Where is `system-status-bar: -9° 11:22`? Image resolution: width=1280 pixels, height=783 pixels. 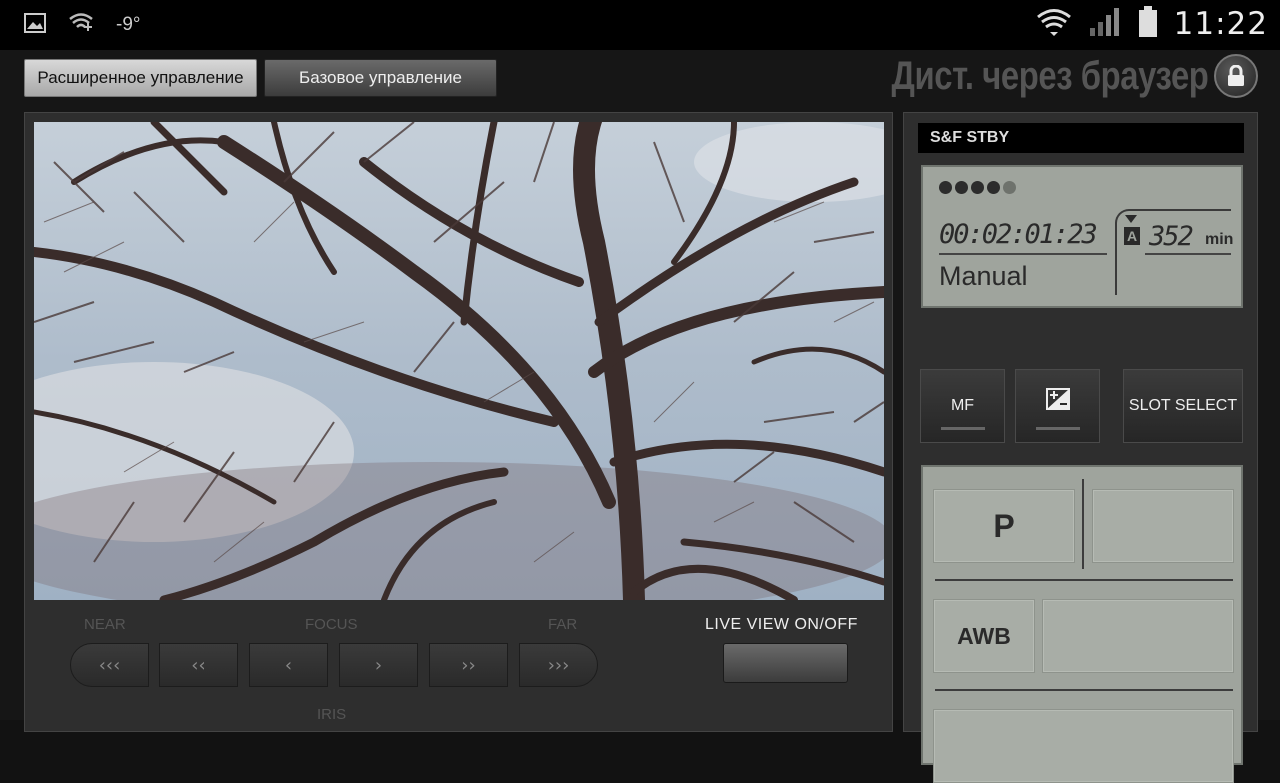 system-status-bar: -9° 11:22 is located at coordinates (640, 25).